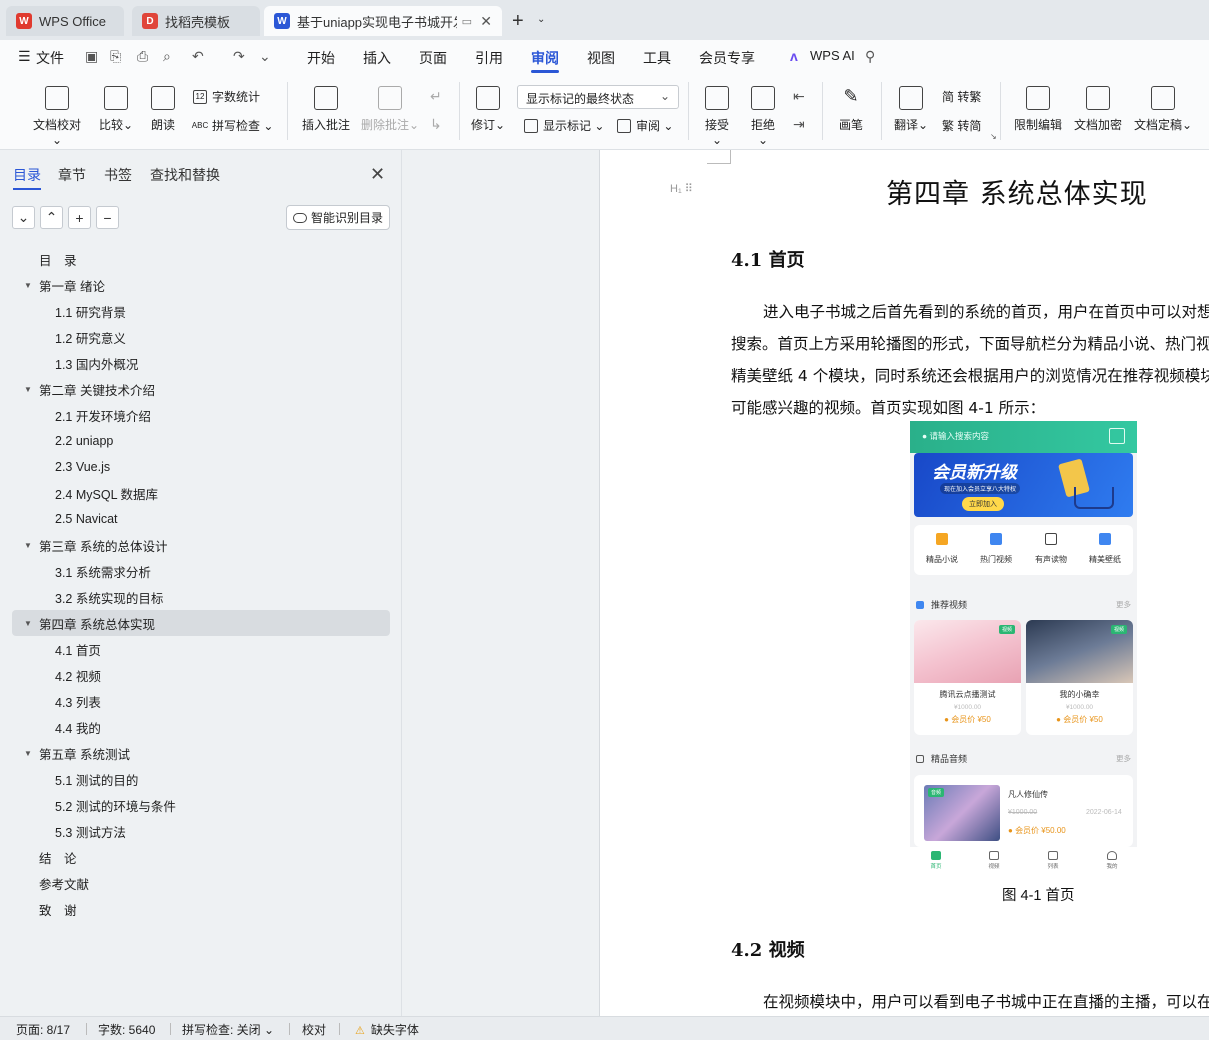 This screenshot has width=1209, height=1040. I want to click on print-icon: ⎙, so click(142, 56).